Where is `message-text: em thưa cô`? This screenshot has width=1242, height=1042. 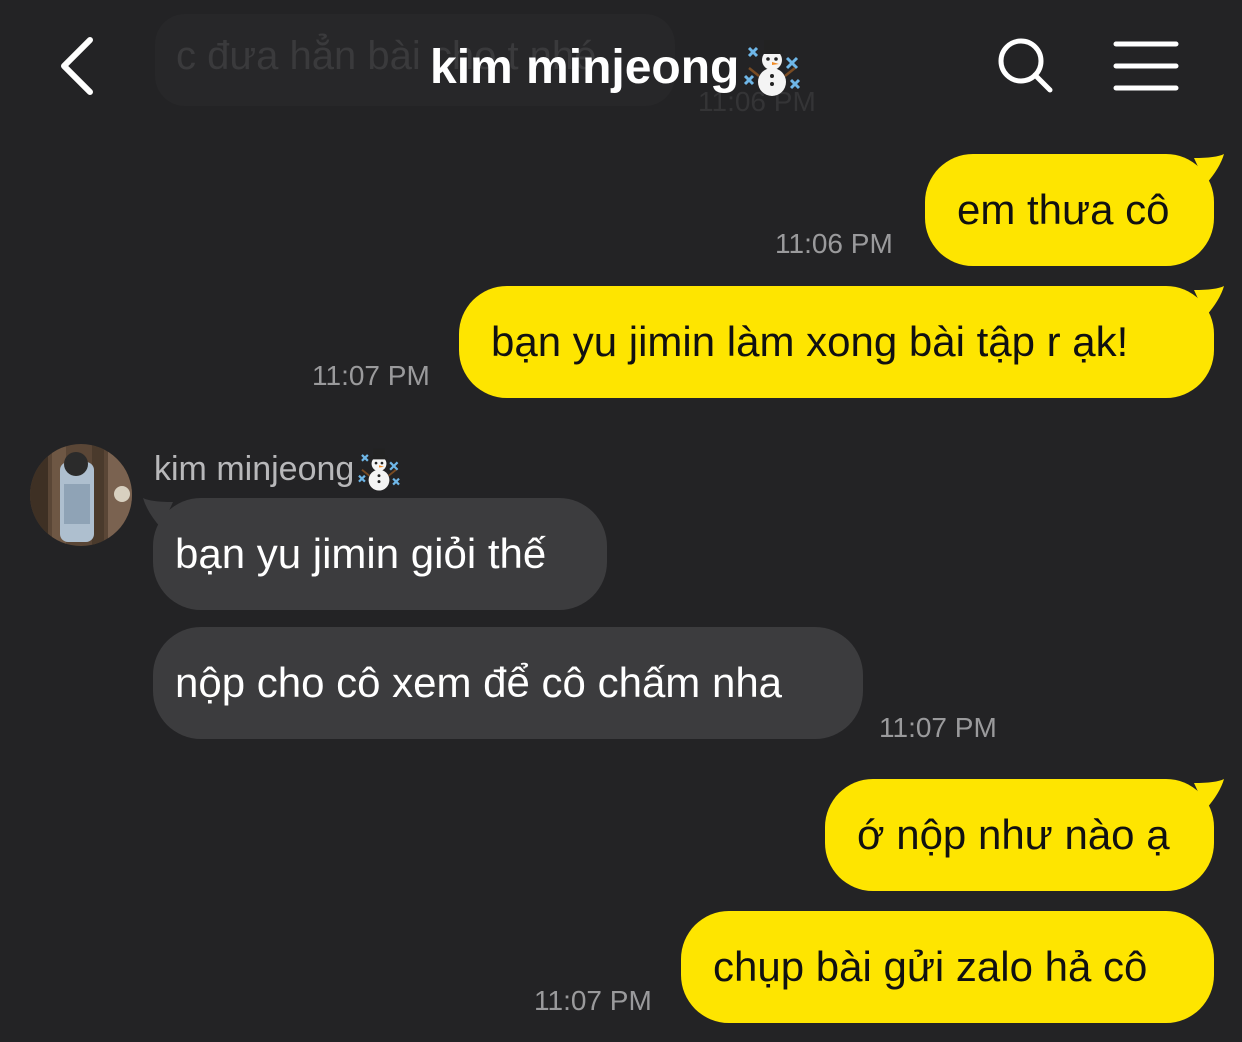 message-text: em thưa cô is located at coordinates (1063, 209).